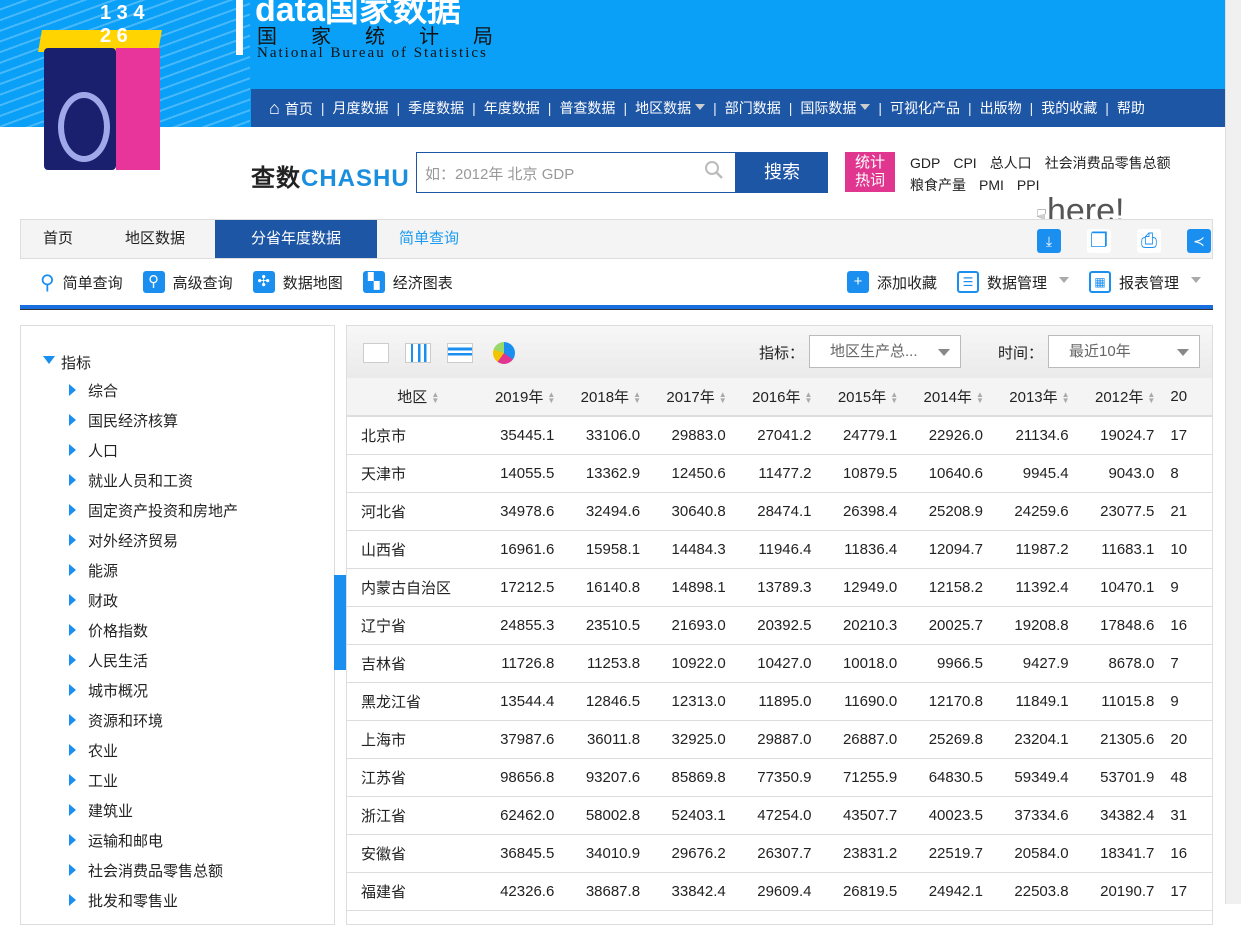 This screenshot has height=925, width=1241. I want to click on tree-item: 社会消费品零售总额, so click(153, 875).